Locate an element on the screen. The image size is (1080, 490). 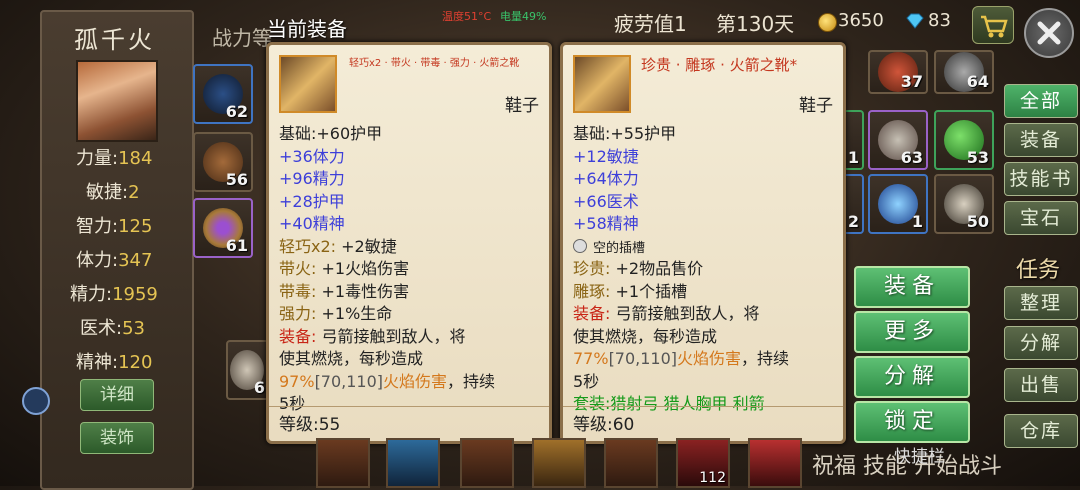
task-label: 任务 is located at coordinates (1038, 268).